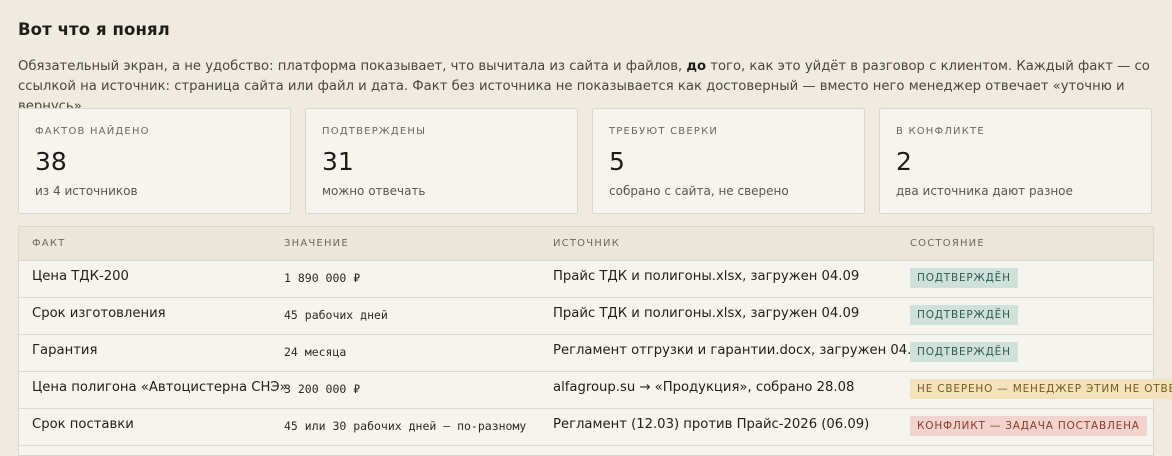  Describe the element at coordinates (316, 243) in the screenshot. I see `column-header-value: ЗНАЧЕНИЕ` at that location.